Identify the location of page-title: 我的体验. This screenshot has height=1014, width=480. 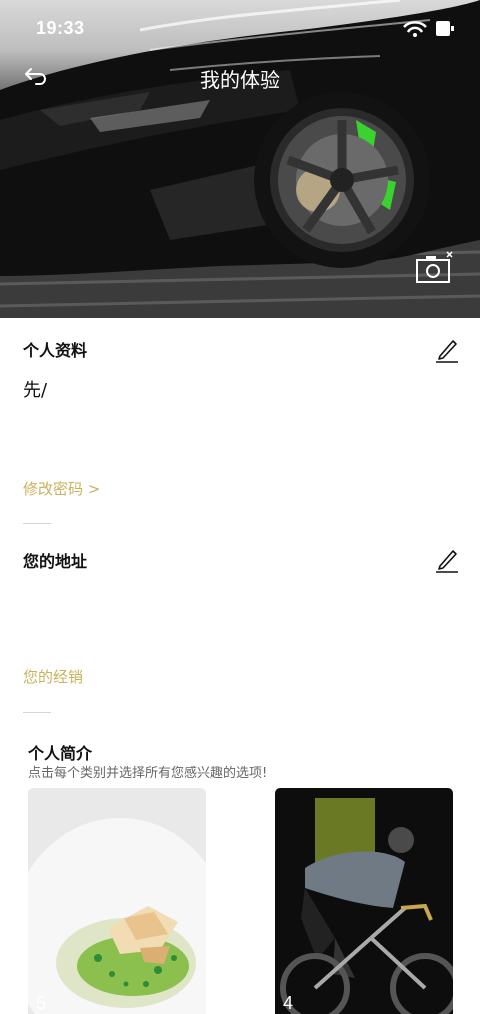
(240, 80).